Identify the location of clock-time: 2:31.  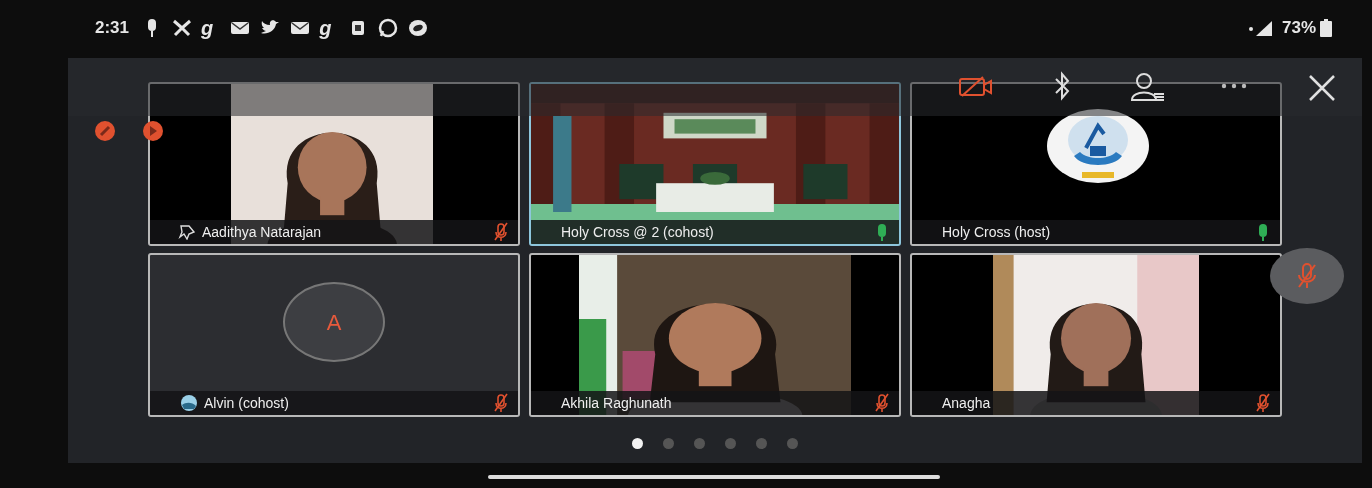
(112, 27).